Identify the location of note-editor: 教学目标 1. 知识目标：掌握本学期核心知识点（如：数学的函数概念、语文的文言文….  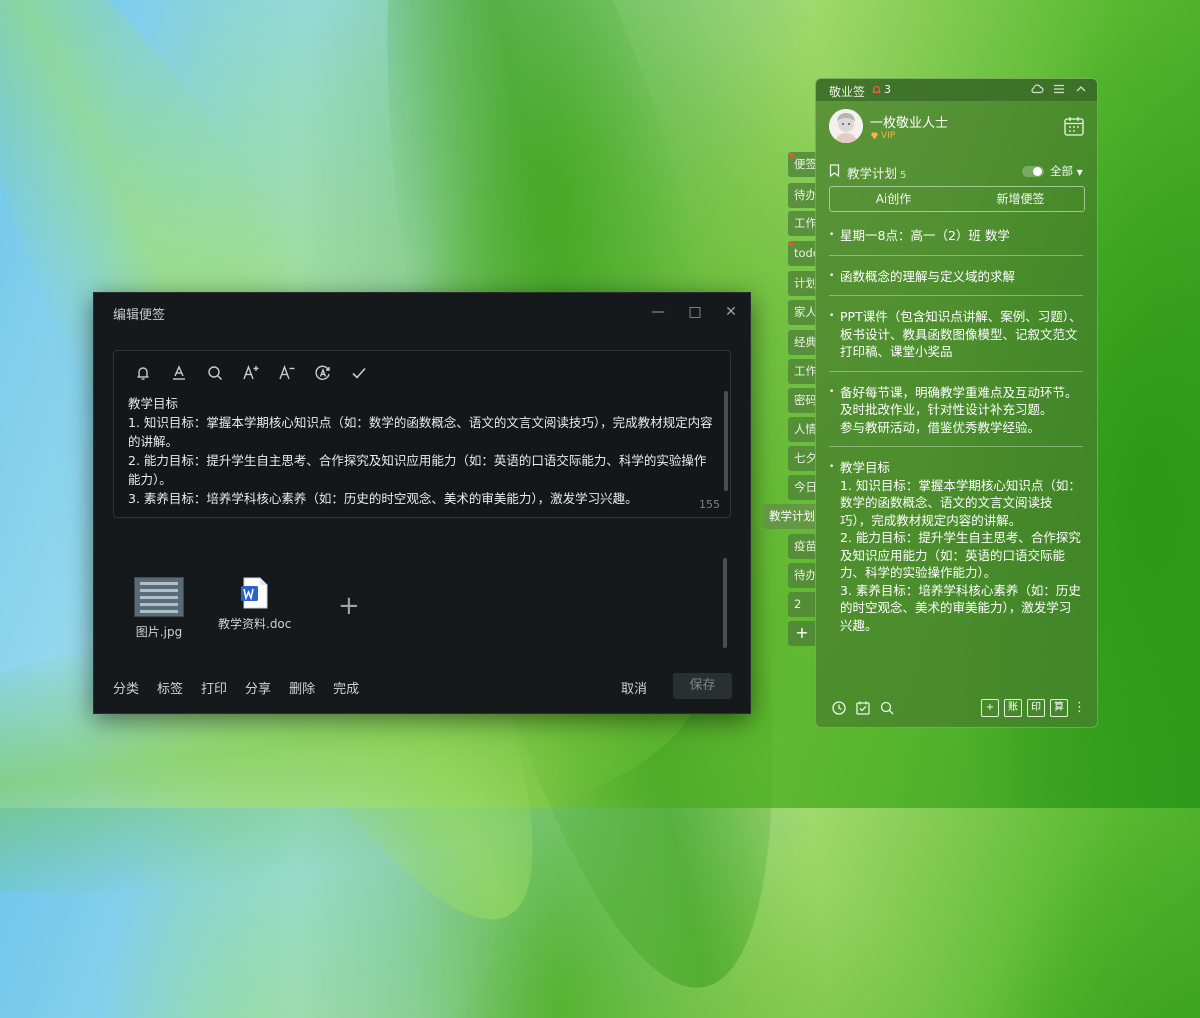
(422, 434).